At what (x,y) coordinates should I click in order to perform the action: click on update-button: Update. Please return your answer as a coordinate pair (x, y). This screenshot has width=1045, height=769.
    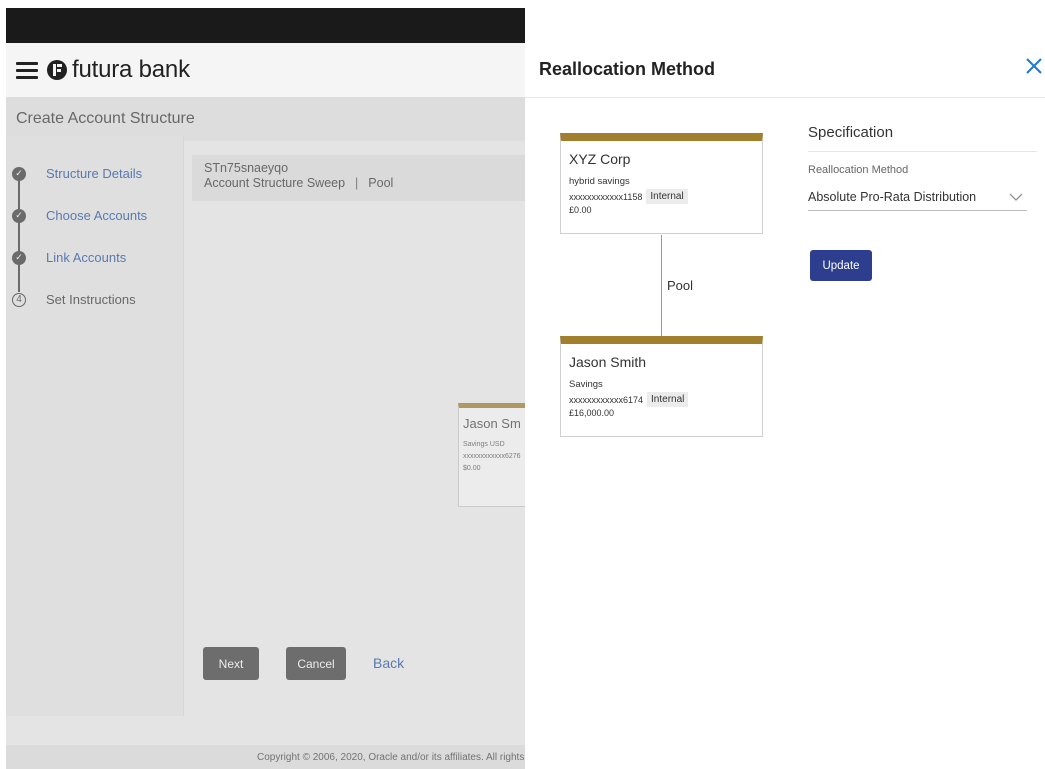
    Looking at the image, I should click on (841, 265).